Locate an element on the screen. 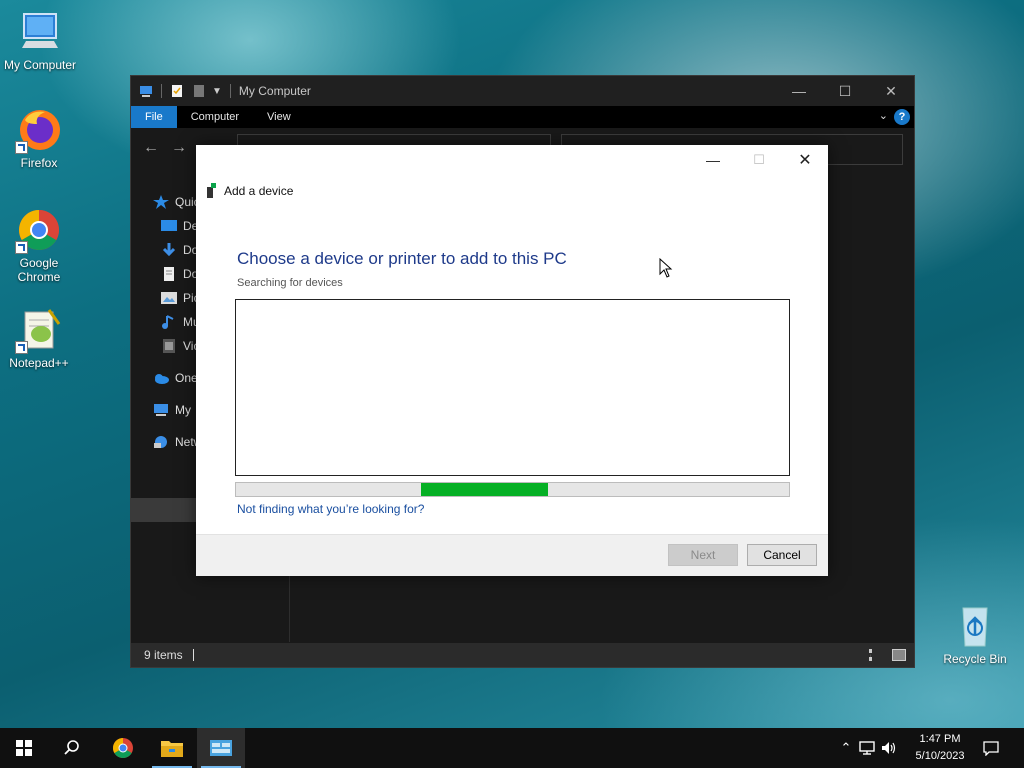  taskbar-chrome is located at coordinates (123, 748).